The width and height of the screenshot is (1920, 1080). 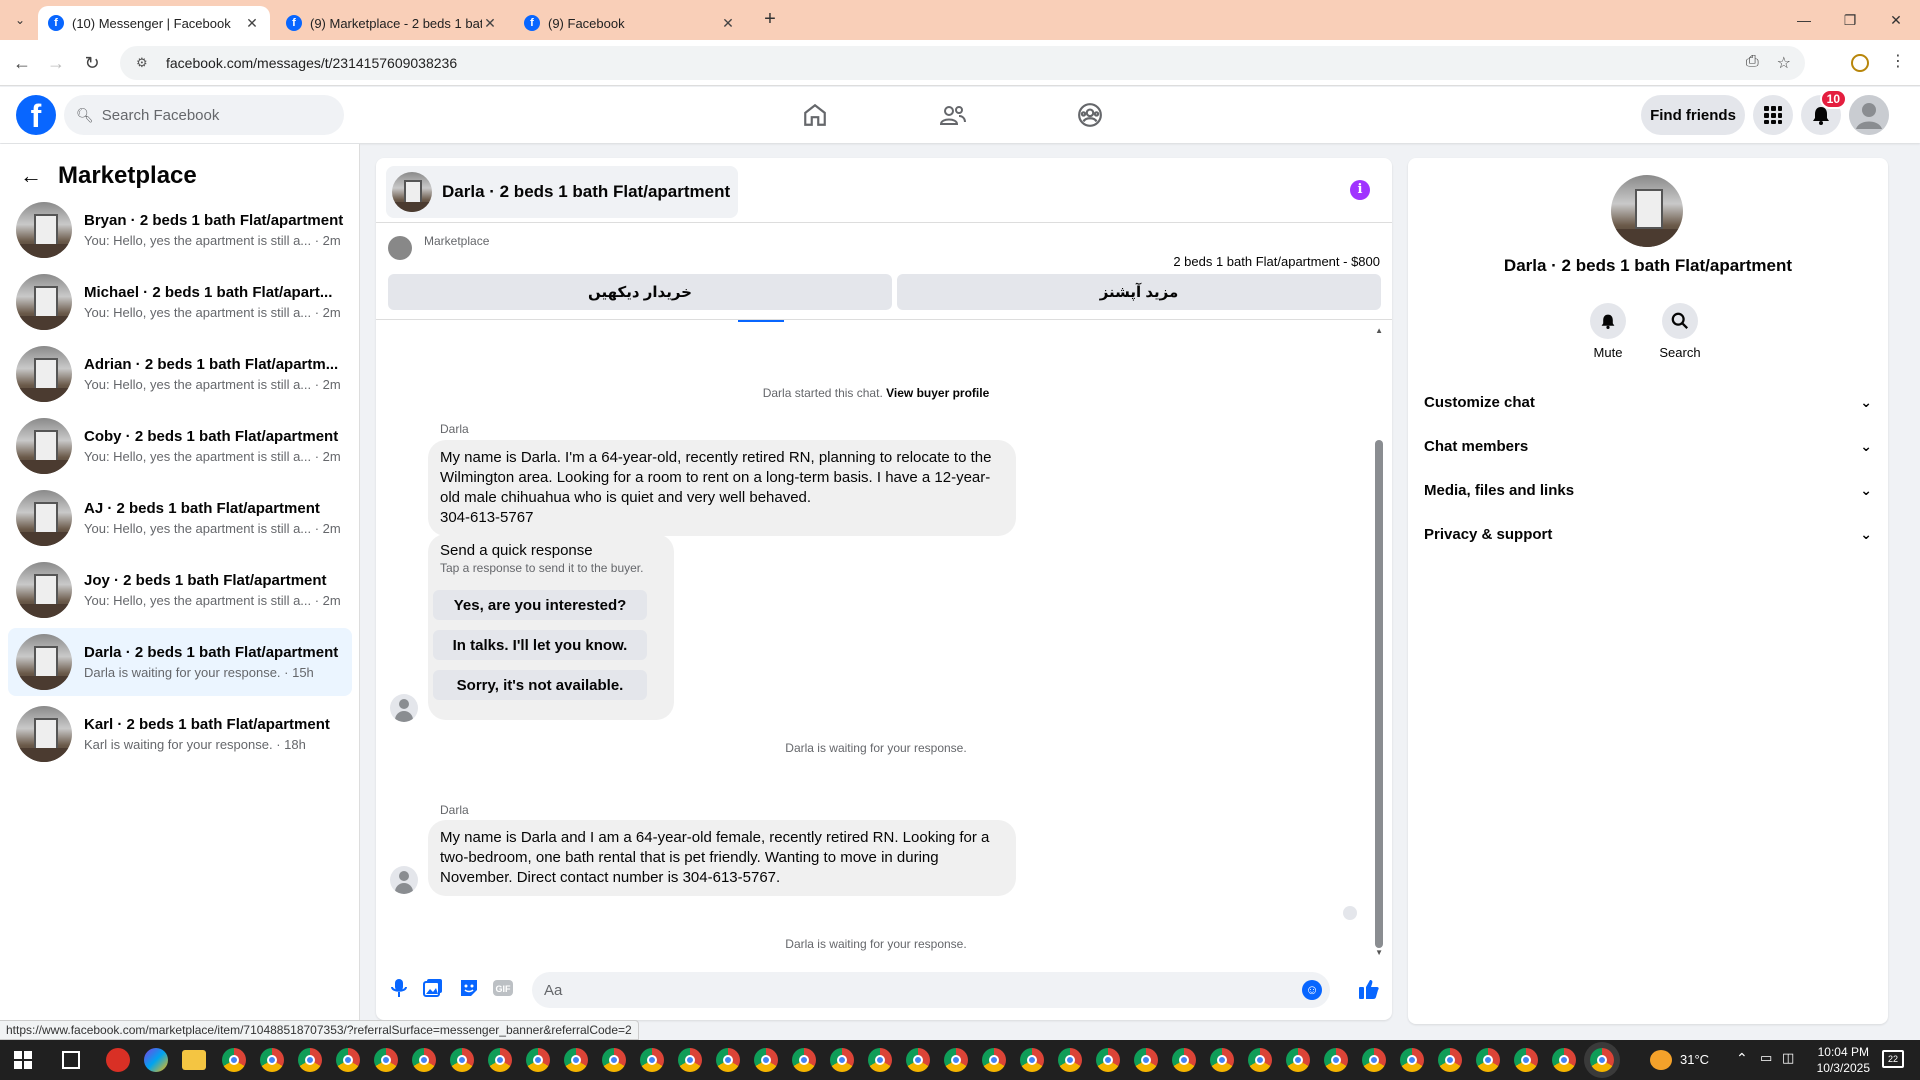 What do you see at coordinates (1648, 402) in the screenshot?
I see `customize-chat-section: Customize chat ⌄` at bounding box center [1648, 402].